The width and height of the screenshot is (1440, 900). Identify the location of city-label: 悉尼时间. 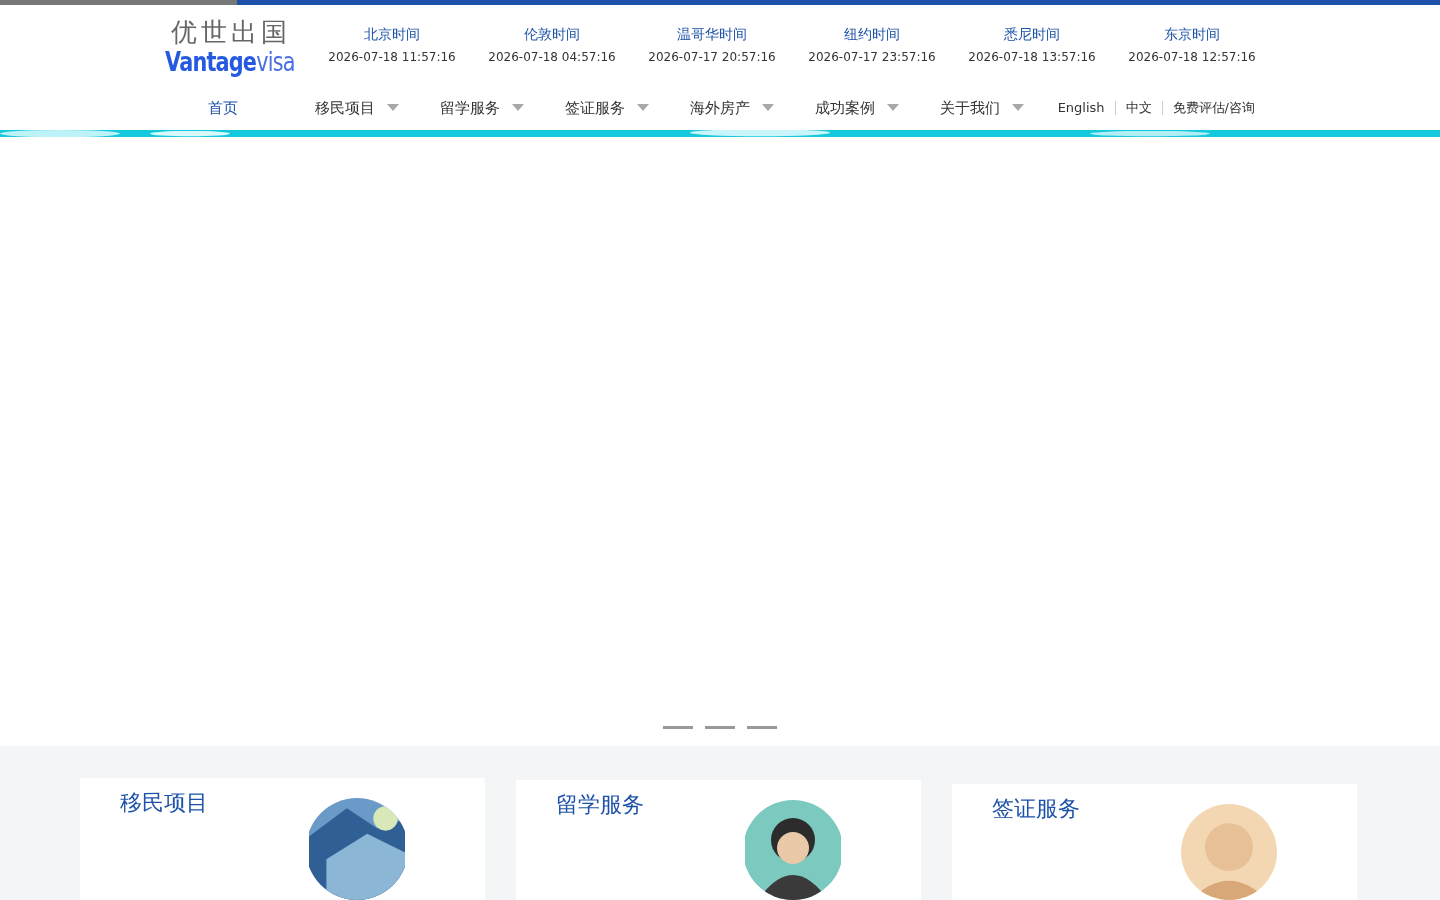
(1032, 35).